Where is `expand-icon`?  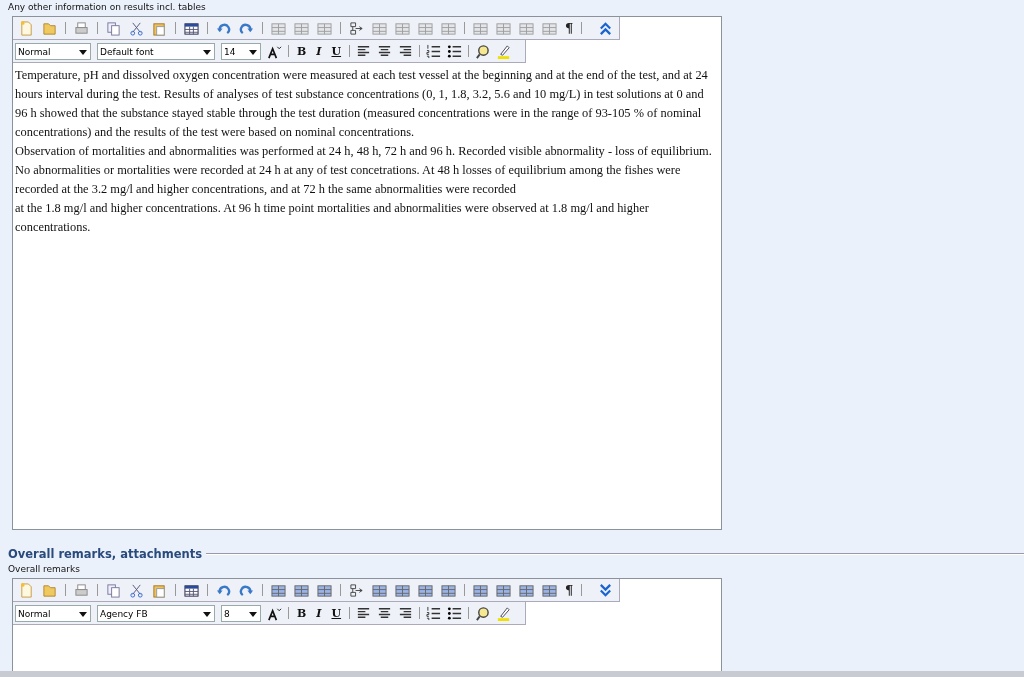
expand-icon is located at coordinates (605, 590).